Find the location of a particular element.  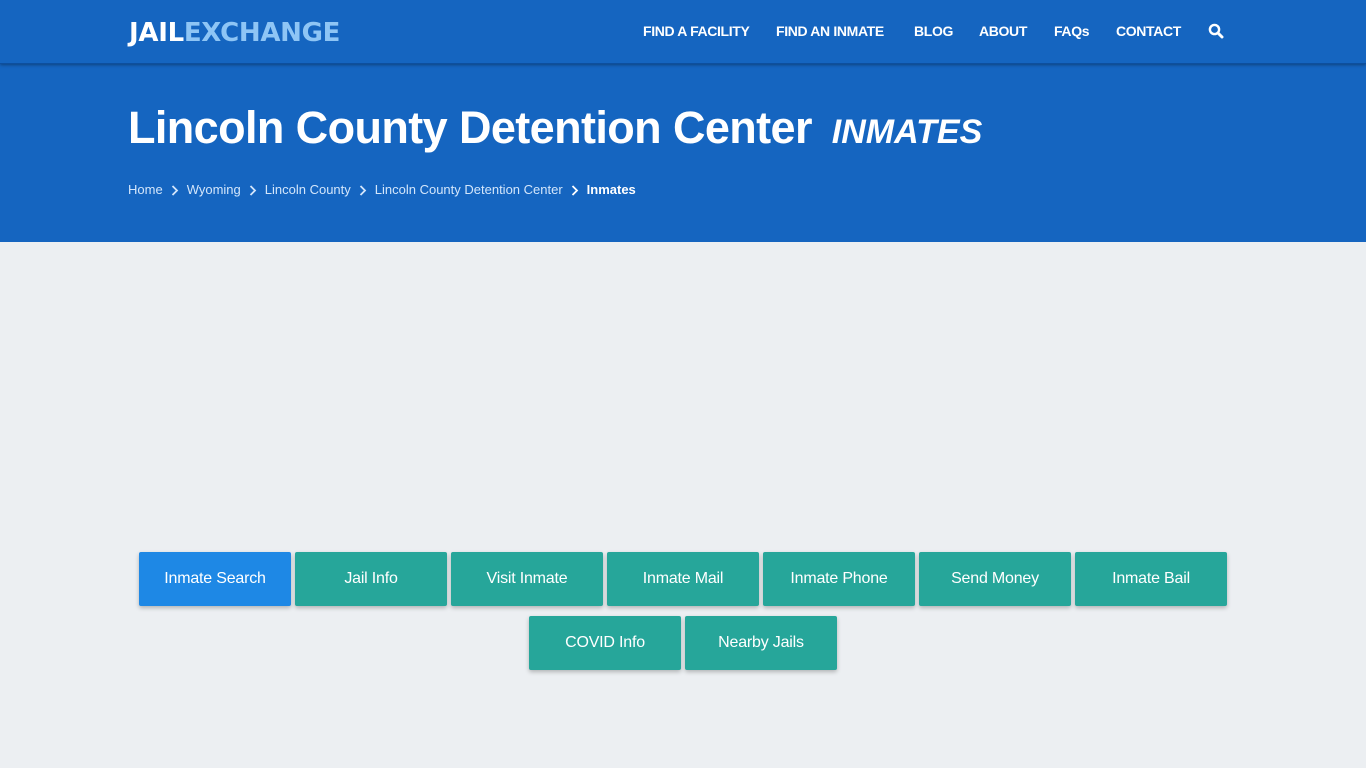

search-icon is located at coordinates (1216, 31).